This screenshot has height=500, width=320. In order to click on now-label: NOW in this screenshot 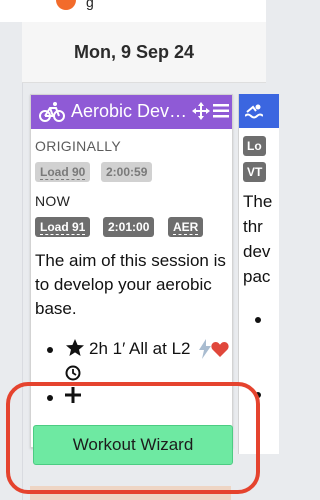, I will do `click(53, 201)`.